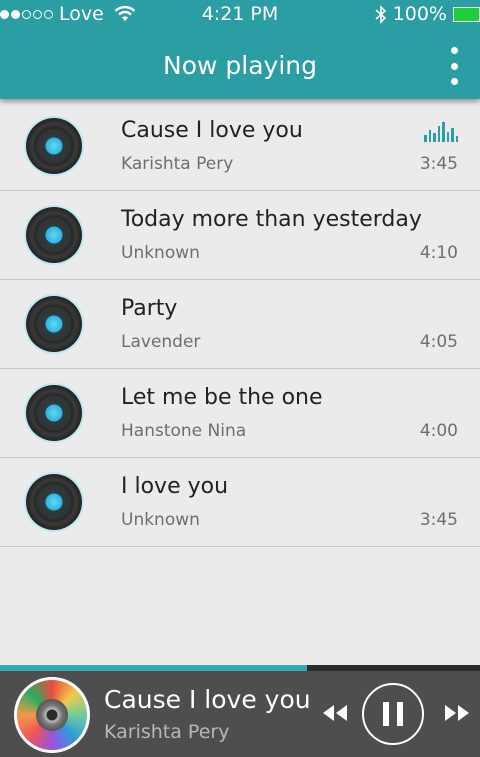 The image size is (480, 757). What do you see at coordinates (149, 308) in the screenshot?
I see `song-title: Party` at bounding box center [149, 308].